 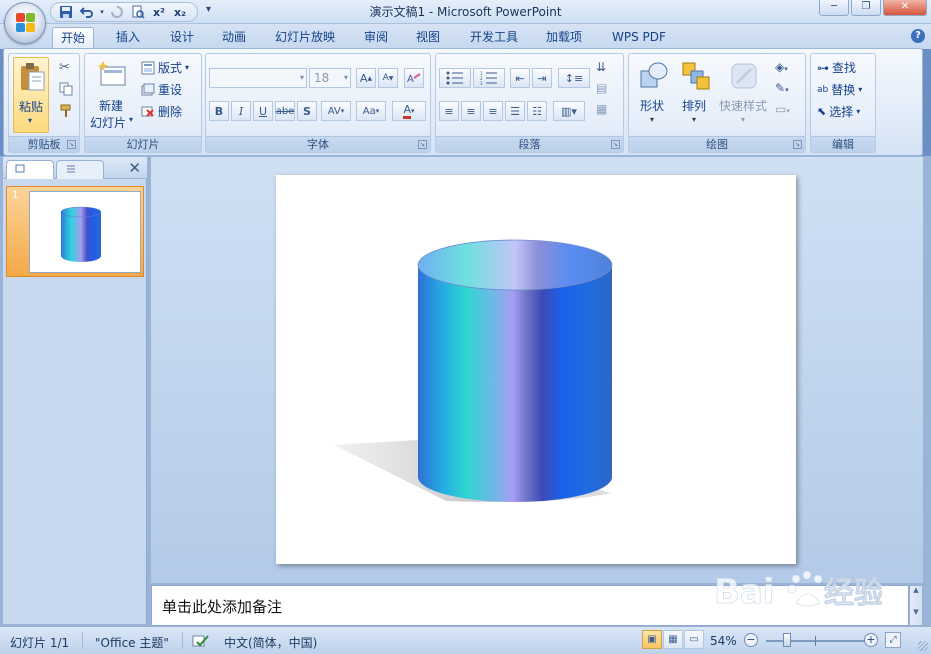 I want to click on tab-wps-pdf: WPS PDF, so click(x=639, y=38).